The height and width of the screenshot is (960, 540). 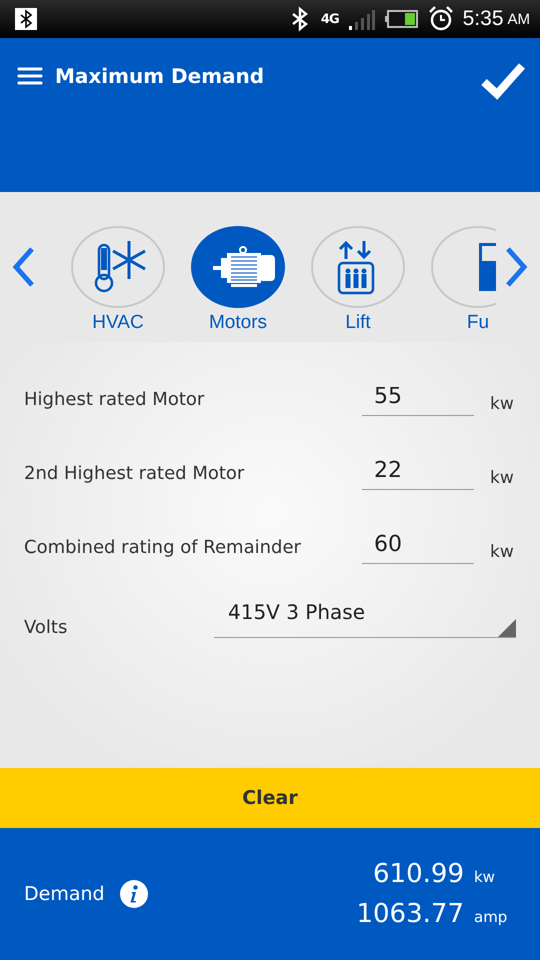 I want to click on dropdown-caret-icon, so click(x=507, y=628).